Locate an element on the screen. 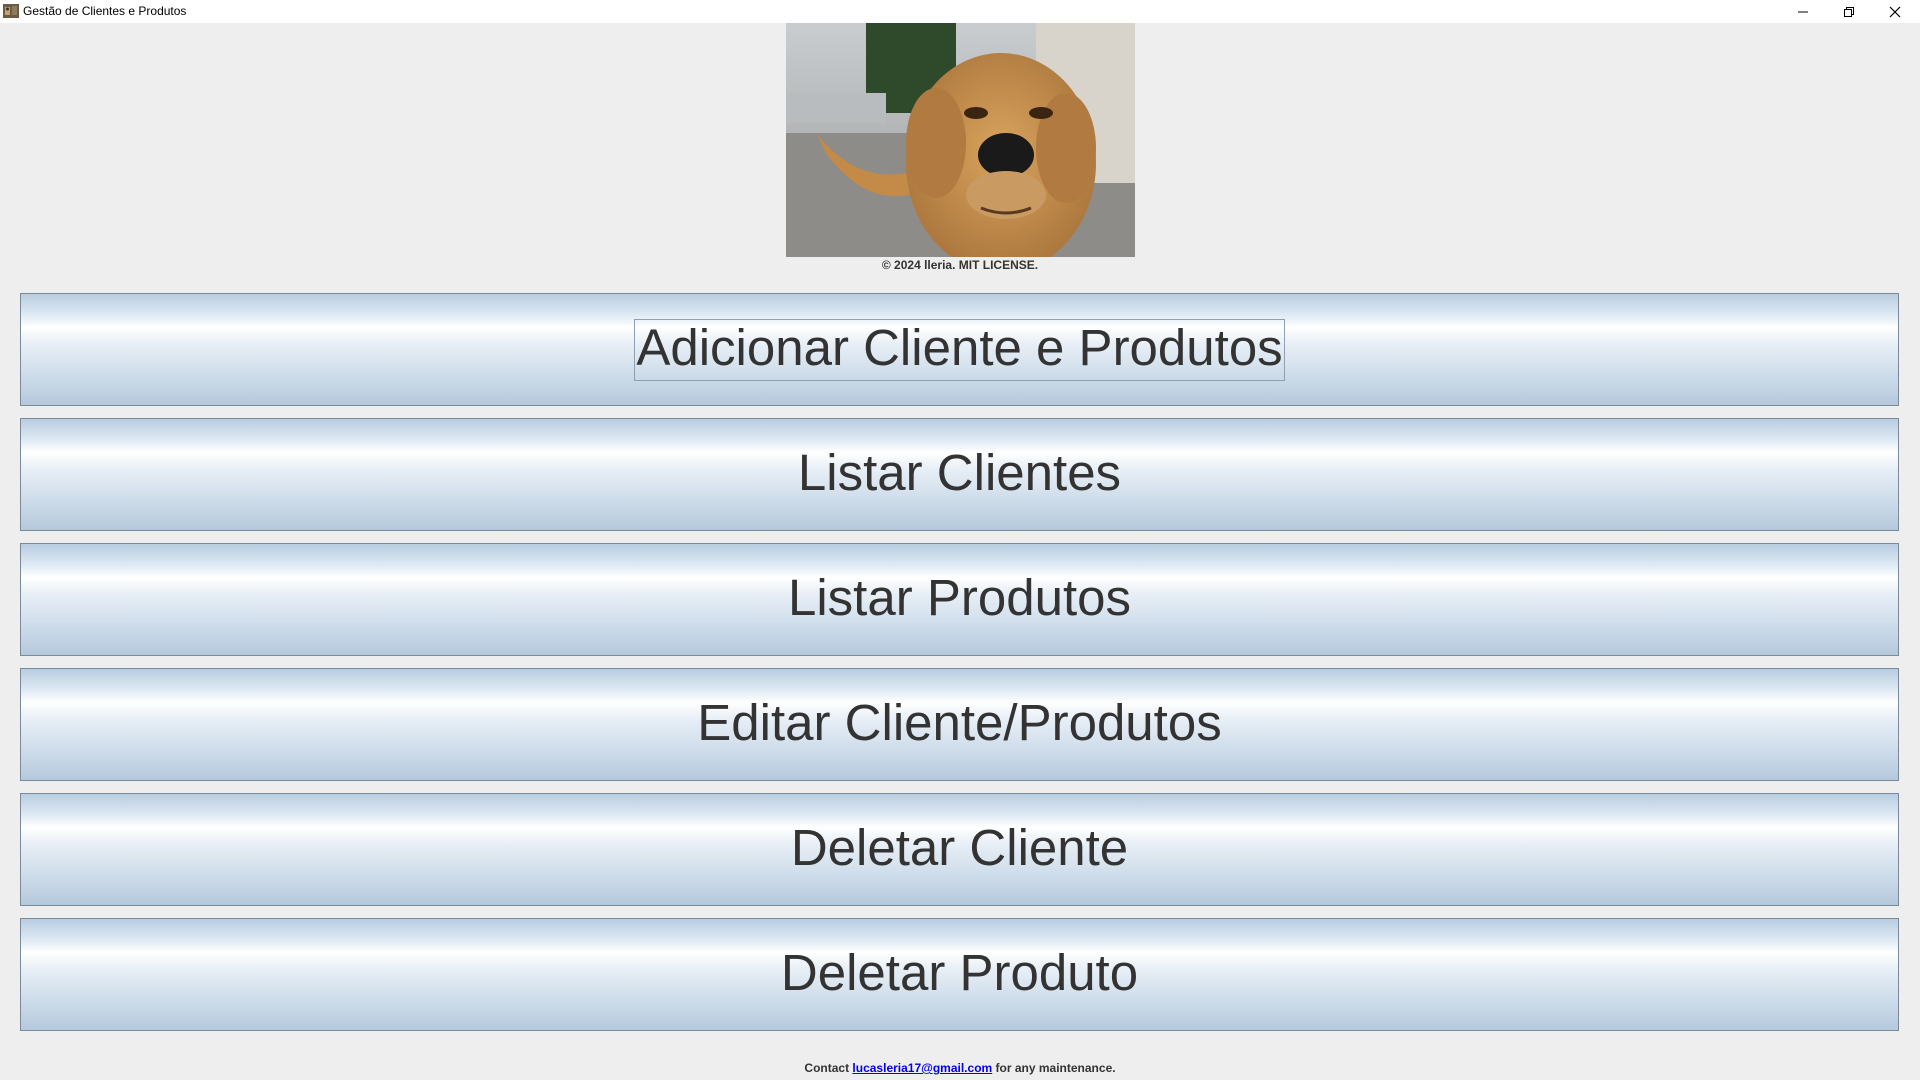  button-label: Adicionar Cliente e Produtos is located at coordinates (959, 349).